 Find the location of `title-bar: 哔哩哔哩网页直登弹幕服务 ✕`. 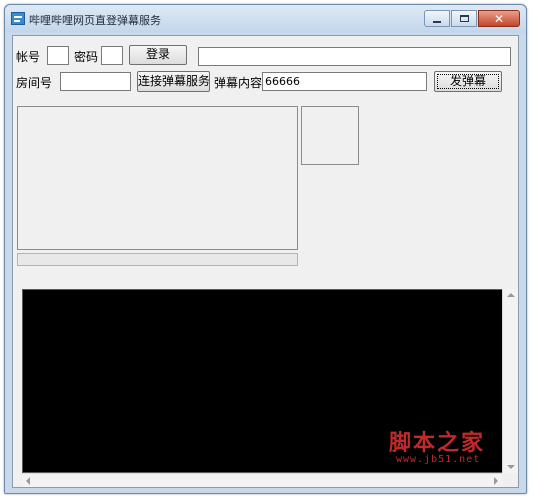

title-bar: 哔哩哔哩网页直登弹幕服务 ✕ is located at coordinates (265, 19).